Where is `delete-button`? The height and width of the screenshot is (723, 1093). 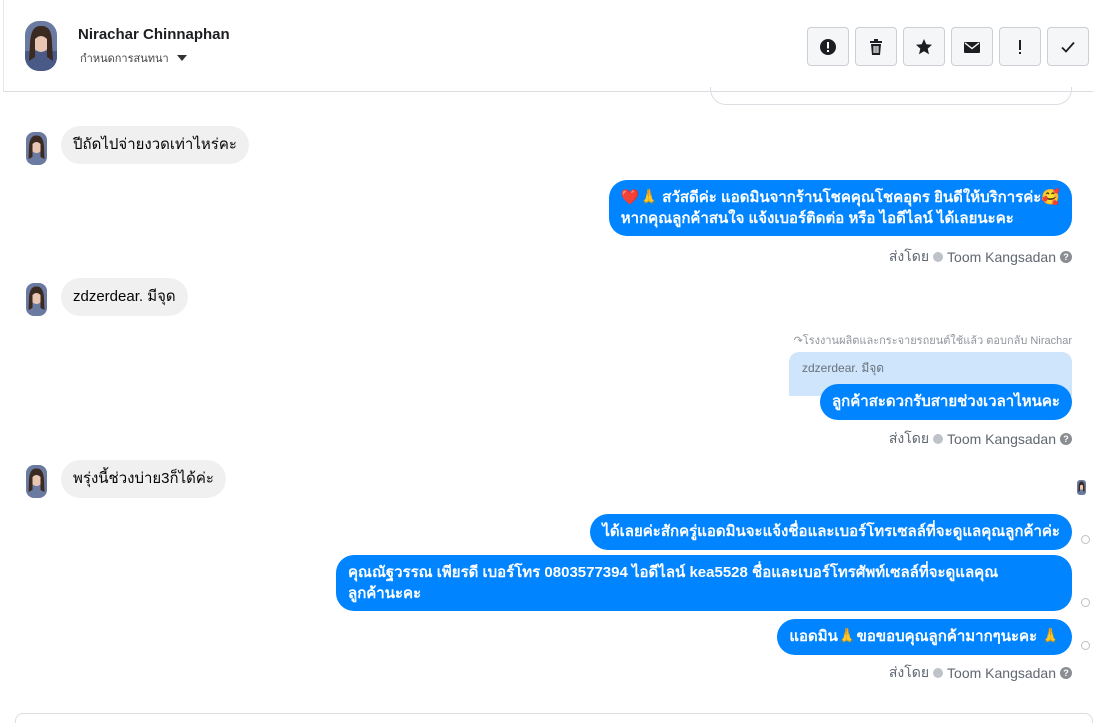
delete-button is located at coordinates (876, 46).